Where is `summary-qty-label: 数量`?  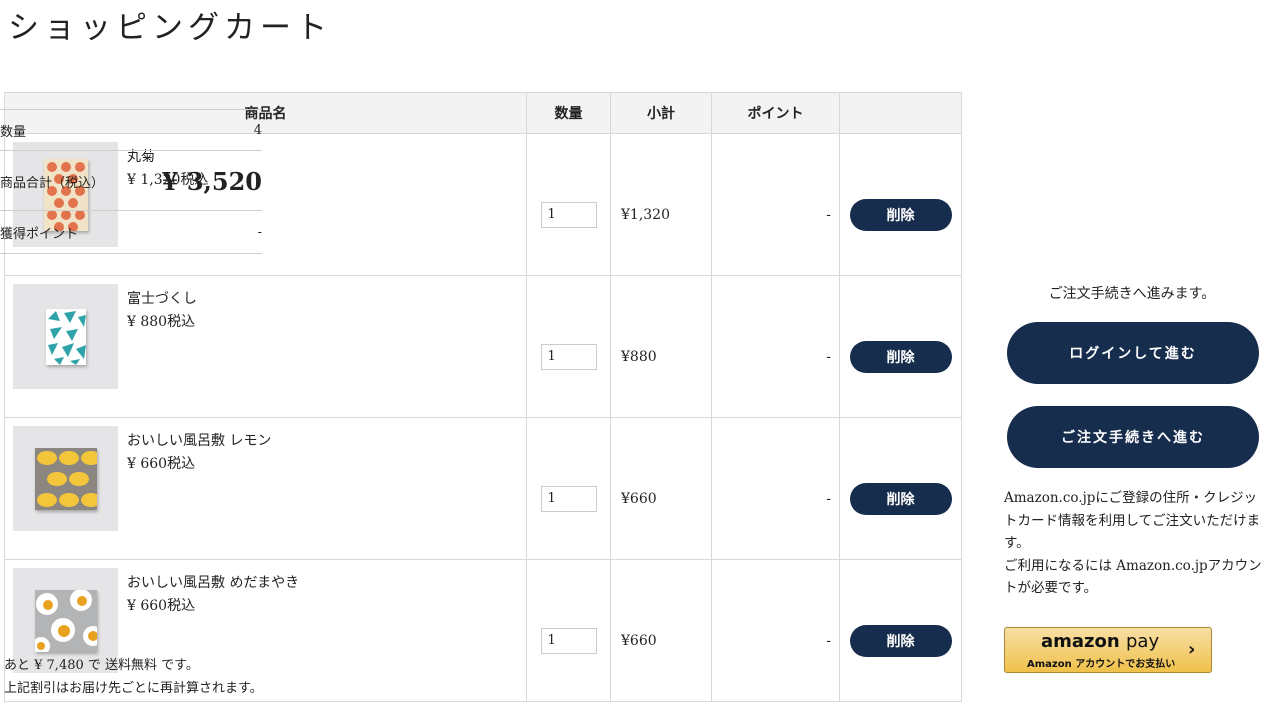
summary-qty-label: 数量 is located at coordinates (13, 132).